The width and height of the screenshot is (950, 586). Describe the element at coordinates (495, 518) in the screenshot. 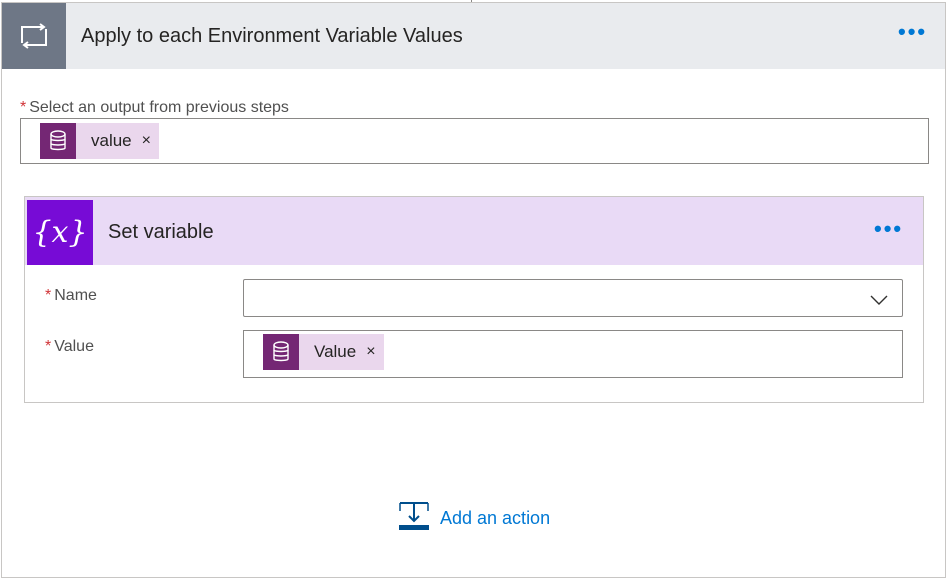

I see `add-an-action-label: Add an action` at that location.